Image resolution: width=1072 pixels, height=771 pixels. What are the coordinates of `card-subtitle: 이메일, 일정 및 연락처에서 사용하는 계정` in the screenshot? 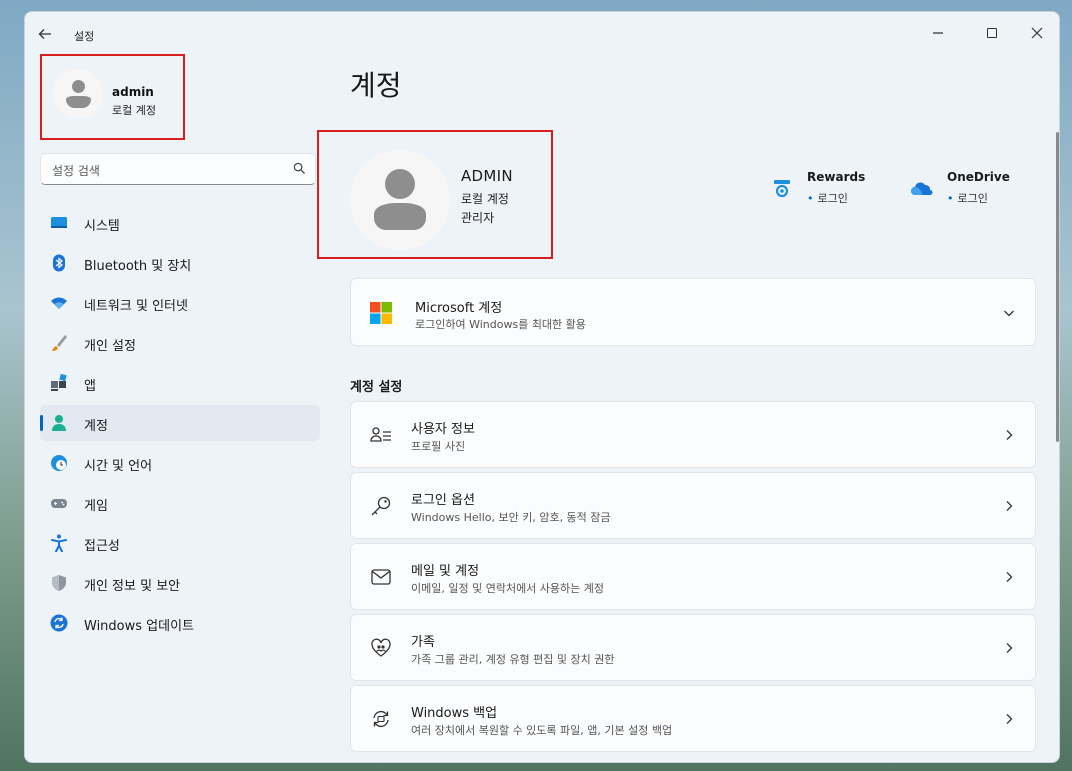 It's located at (508, 588).